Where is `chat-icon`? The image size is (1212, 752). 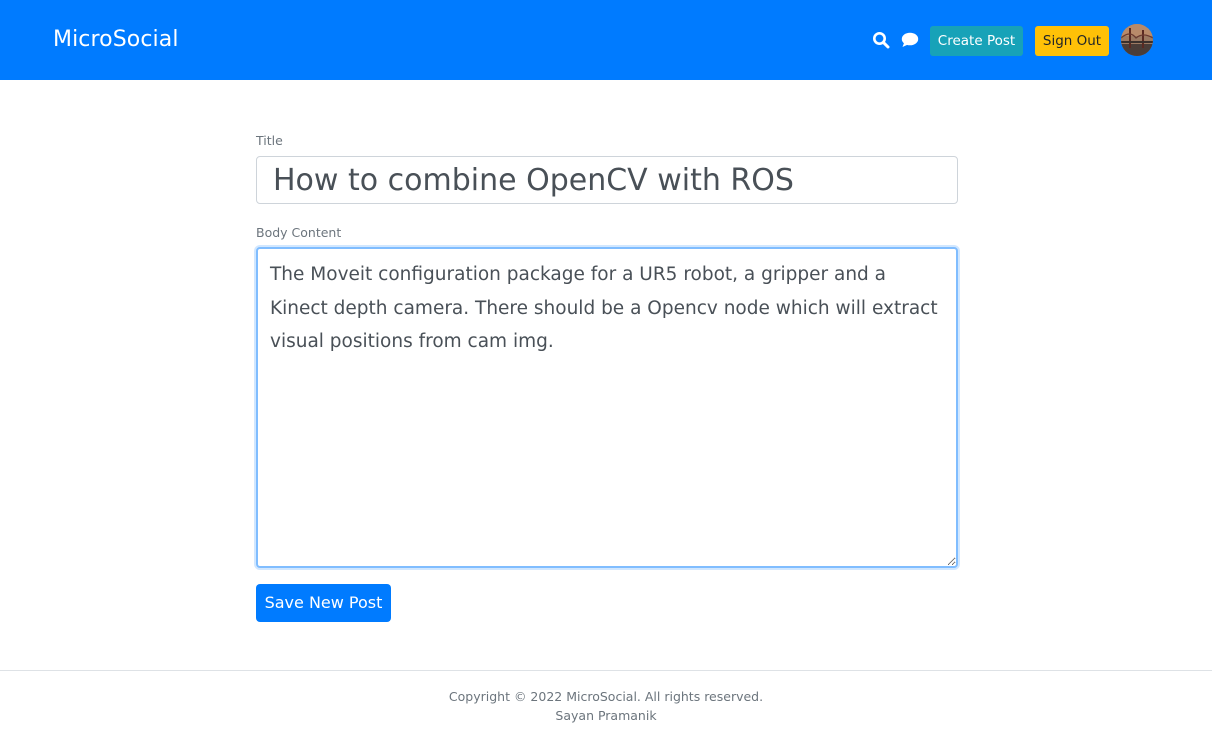 chat-icon is located at coordinates (910, 41).